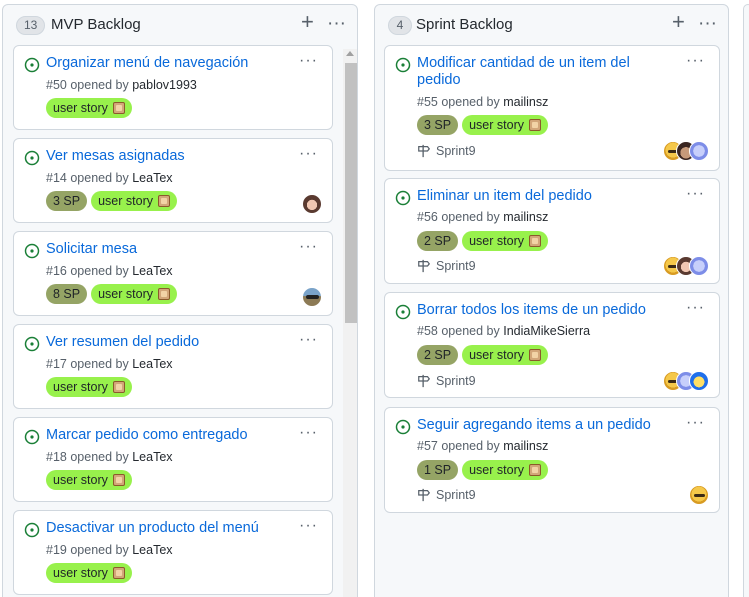 This screenshot has height=597, width=749. What do you see at coordinates (168, 342) in the screenshot?
I see `issue-title-link: Ver resumen del pedido` at bounding box center [168, 342].